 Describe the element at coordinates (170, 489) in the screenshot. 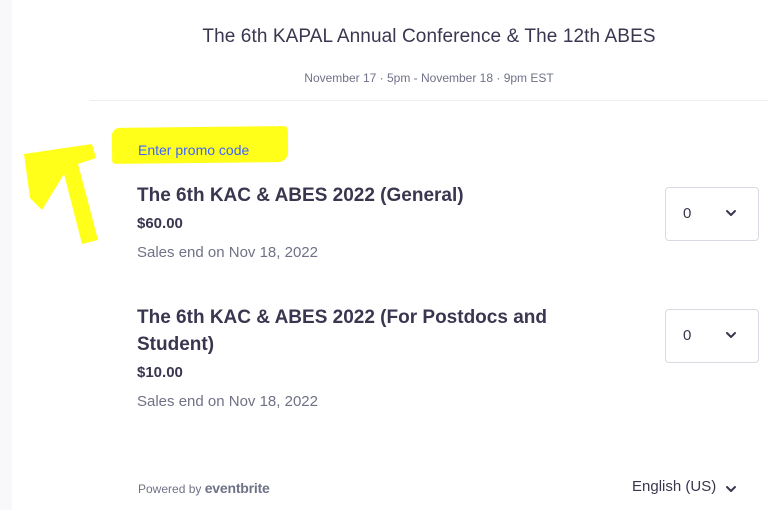

I see `powered-by-label: Powered by` at that location.